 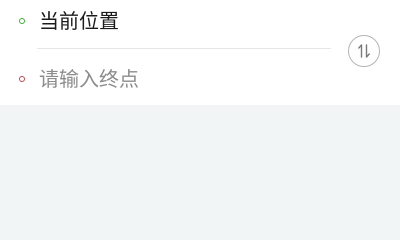 What do you see at coordinates (22, 21) in the screenshot?
I see `start-point-dot-icon` at bounding box center [22, 21].